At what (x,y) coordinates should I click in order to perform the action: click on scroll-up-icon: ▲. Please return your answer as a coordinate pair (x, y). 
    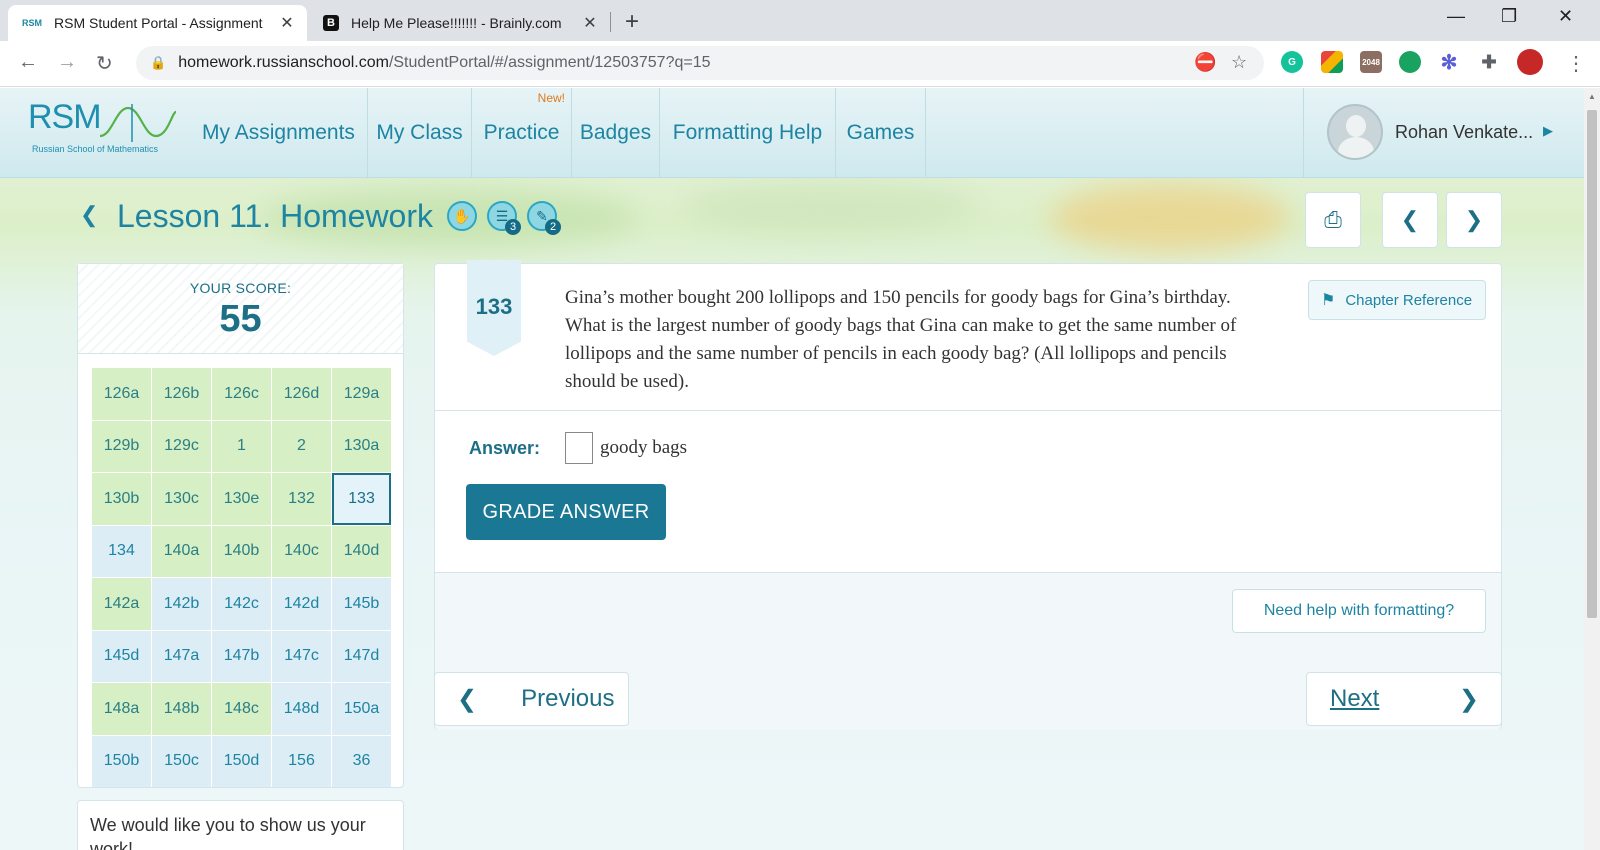
    Looking at the image, I should click on (1592, 96).